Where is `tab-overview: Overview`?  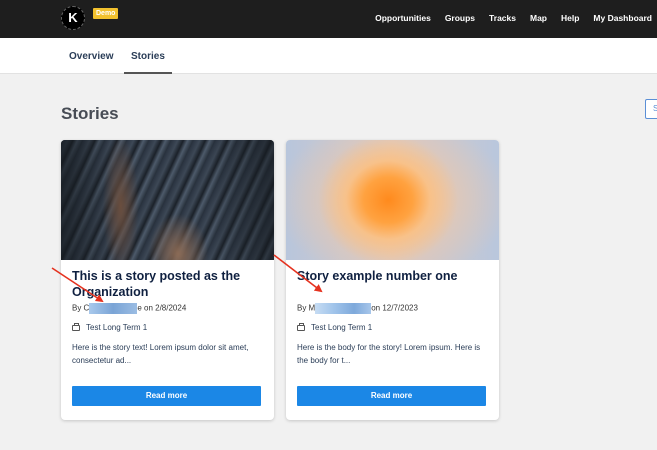 tab-overview: Overview is located at coordinates (91, 56).